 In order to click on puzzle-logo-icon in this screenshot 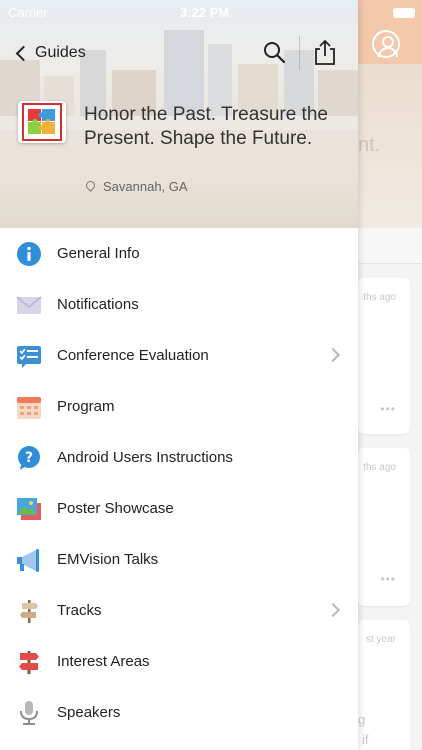, I will do `click(42, 122)`.